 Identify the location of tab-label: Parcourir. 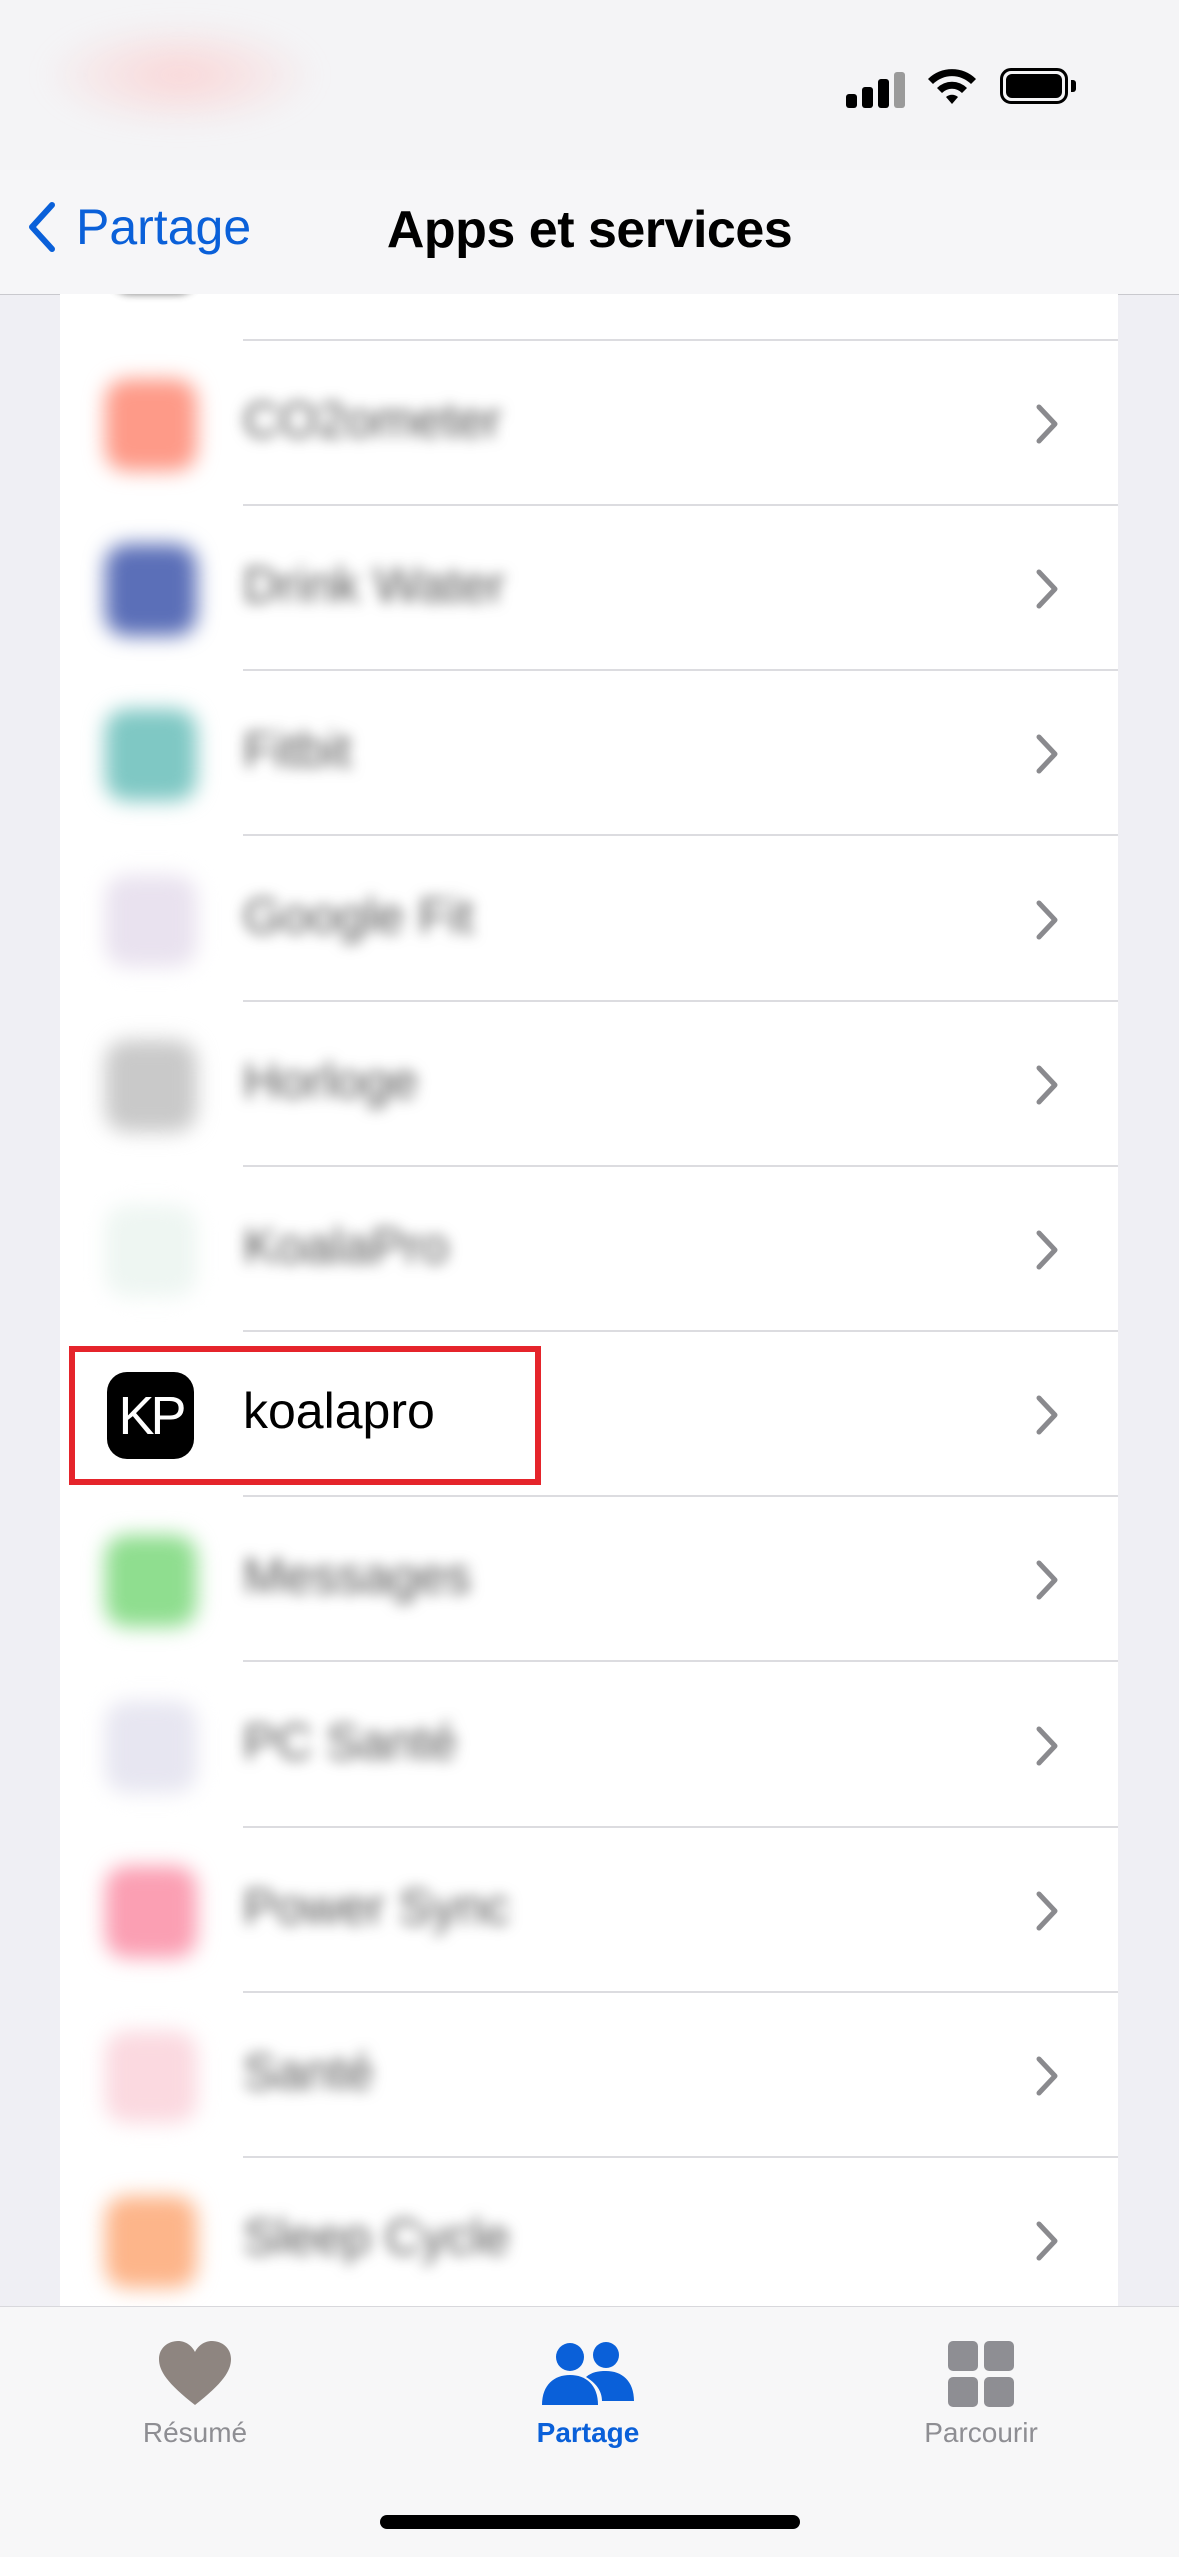
(981, 2432).